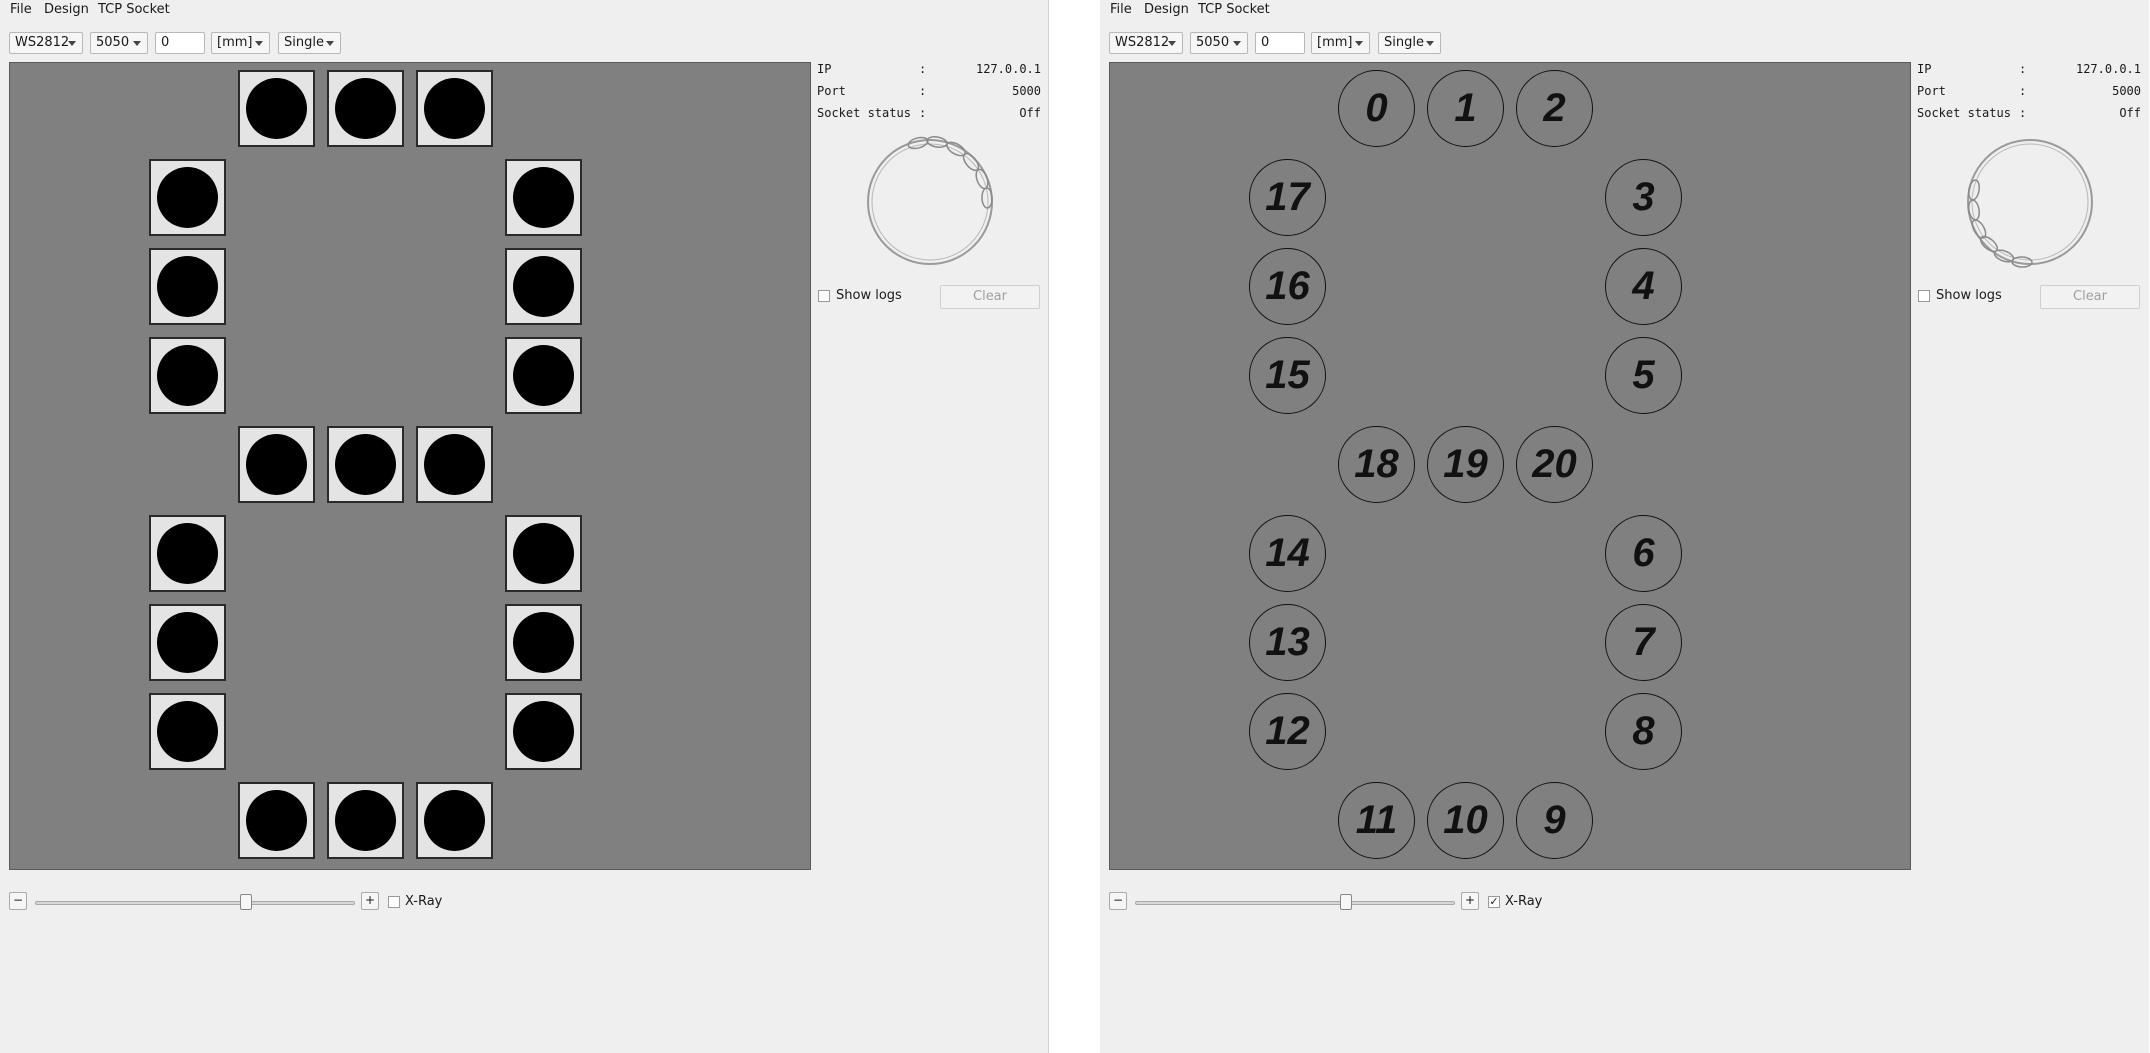  I want to click on socket-status-value: Off, so click(1030, 113).